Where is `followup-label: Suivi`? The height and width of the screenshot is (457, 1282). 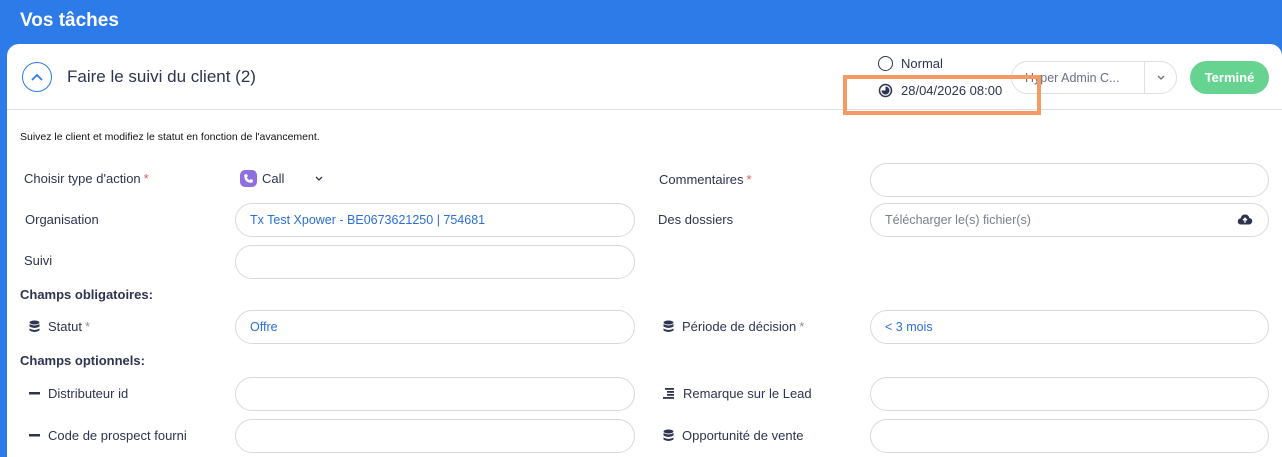
followup-label: Suivi is located at coordinates (38, 260).